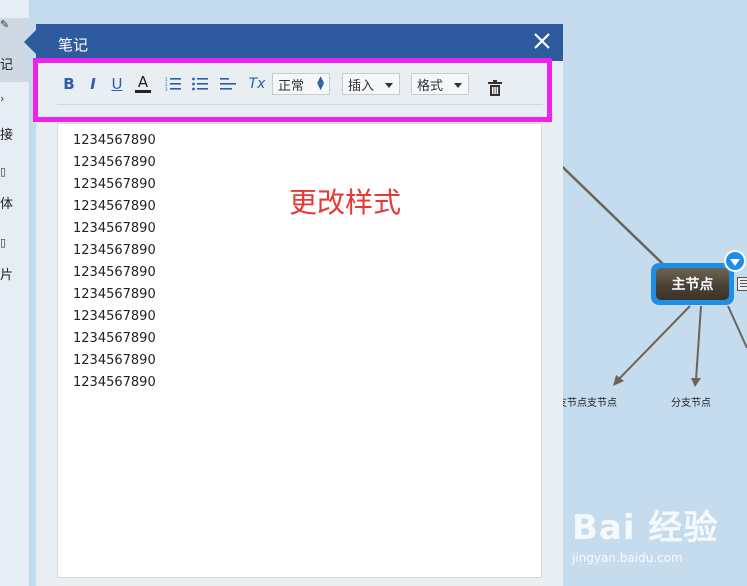 The image size is (747, 586). What do you see at coordinates (7, 135) in the screenshot?
I see `sidebar-item-label: 接` at bounding box center [7, 135].